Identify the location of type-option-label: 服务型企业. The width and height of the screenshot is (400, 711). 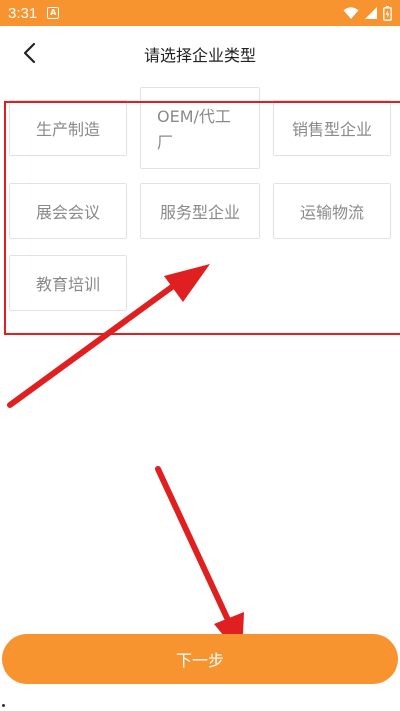
(199, 212).